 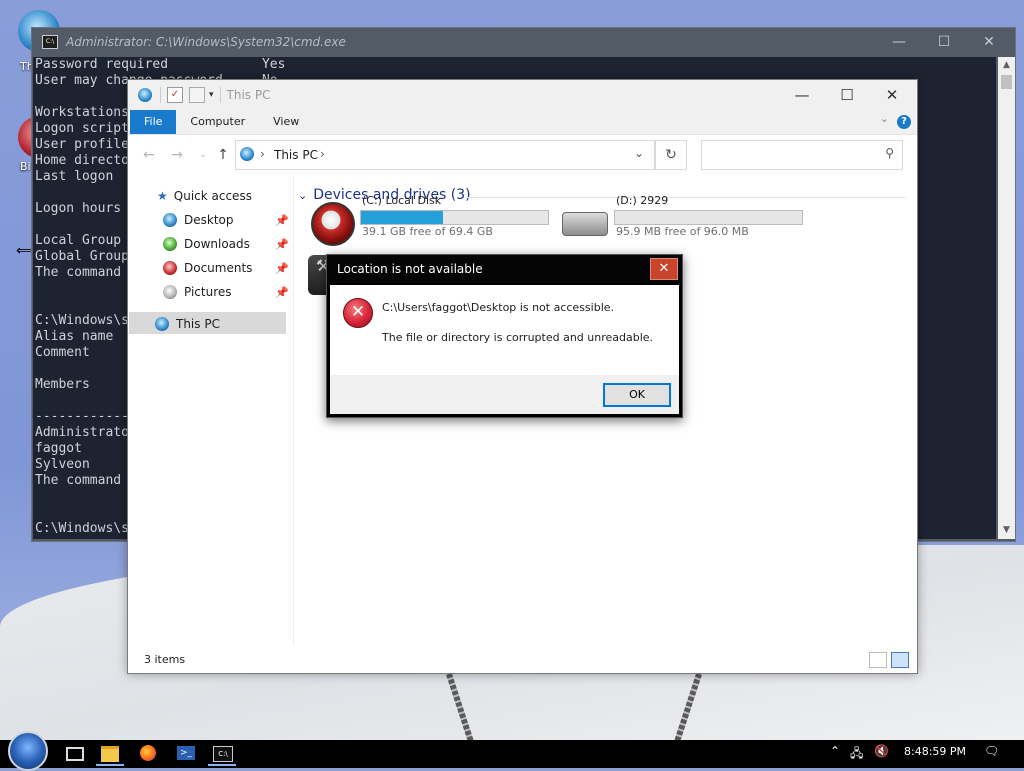 I want to click on star-icon: ★, so click(x=162, y=196).